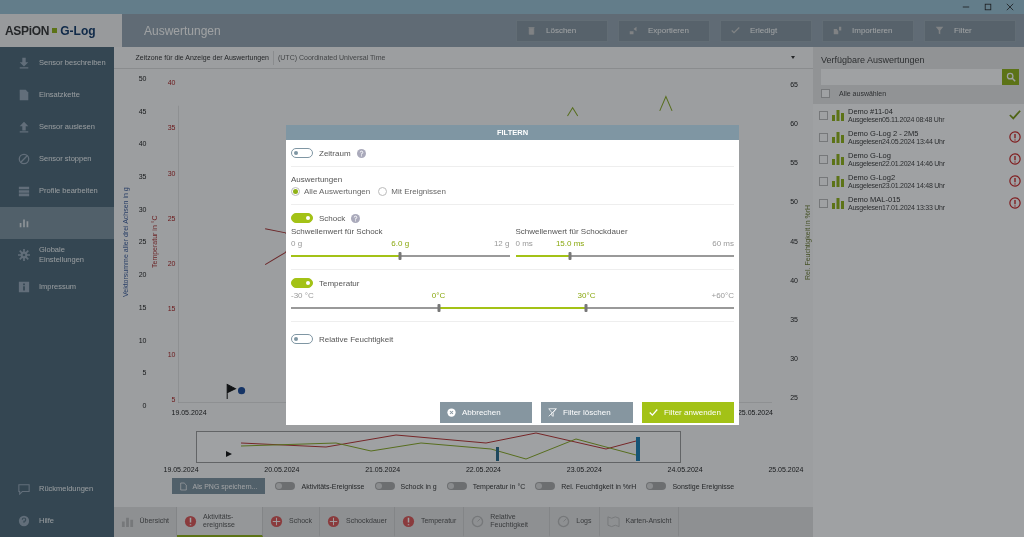 The image size is (1024, 537). What do you see at coordinates (331, 191) in the screenshot?
I see `radio-option: Alle Auswertungen` at bounding box center [331, 191].